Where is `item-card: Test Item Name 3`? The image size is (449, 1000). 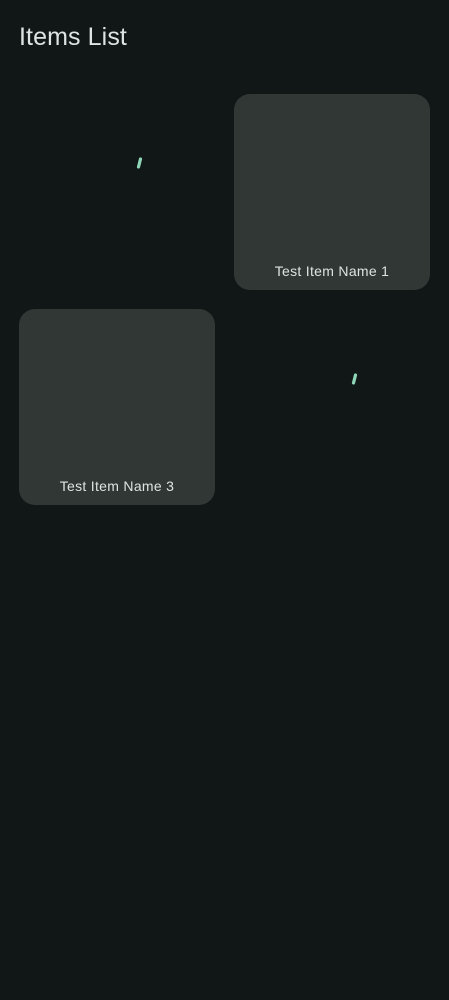
item-card: Test Item Name 3 is located at coordinates (117, 407).